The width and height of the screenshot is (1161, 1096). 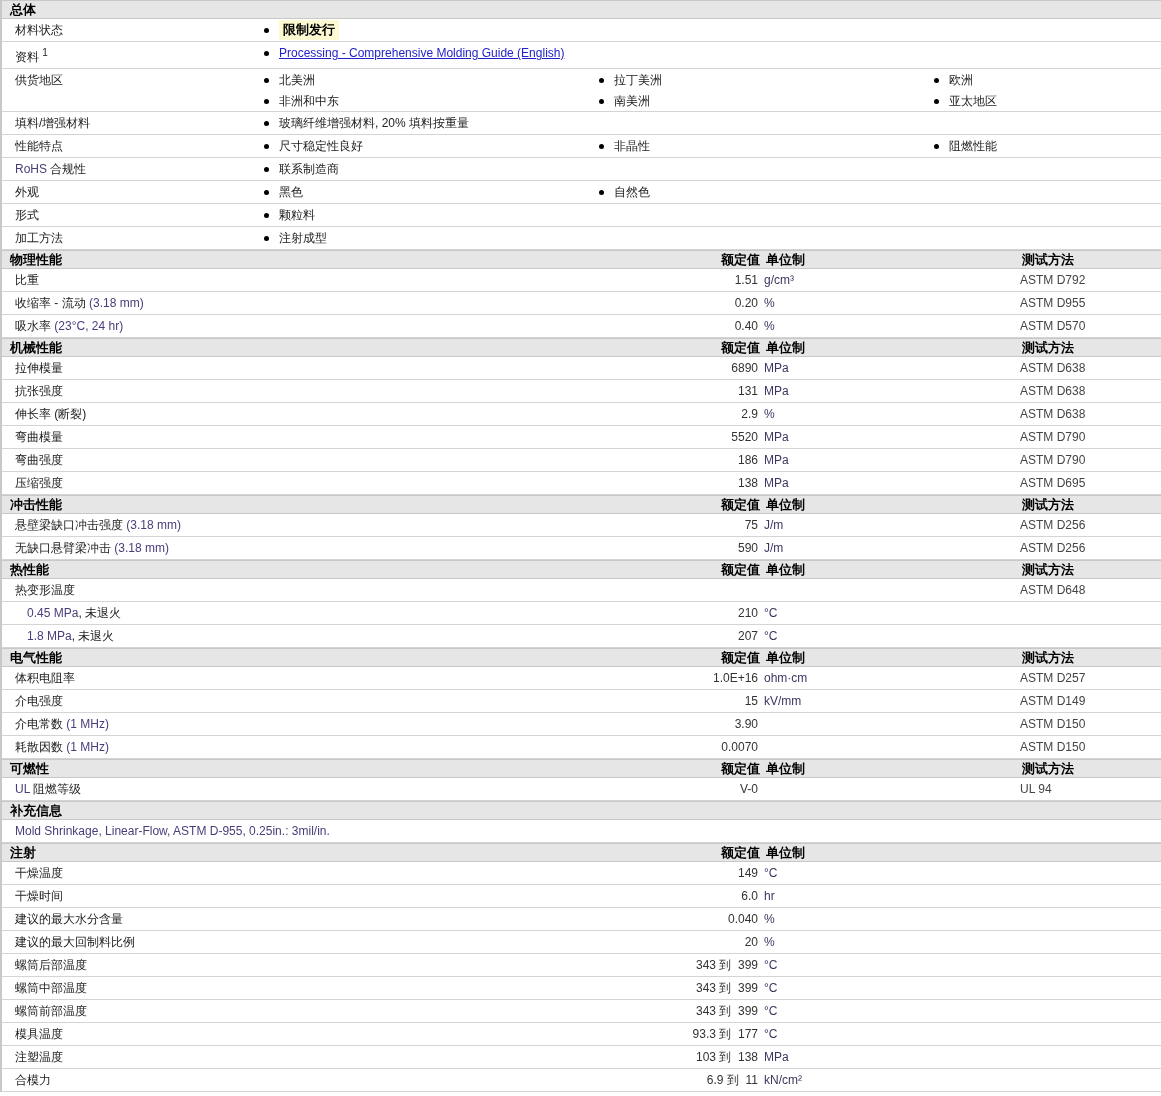 I want to click on value-cell-text: 0.040, so click(x=742, y=919).